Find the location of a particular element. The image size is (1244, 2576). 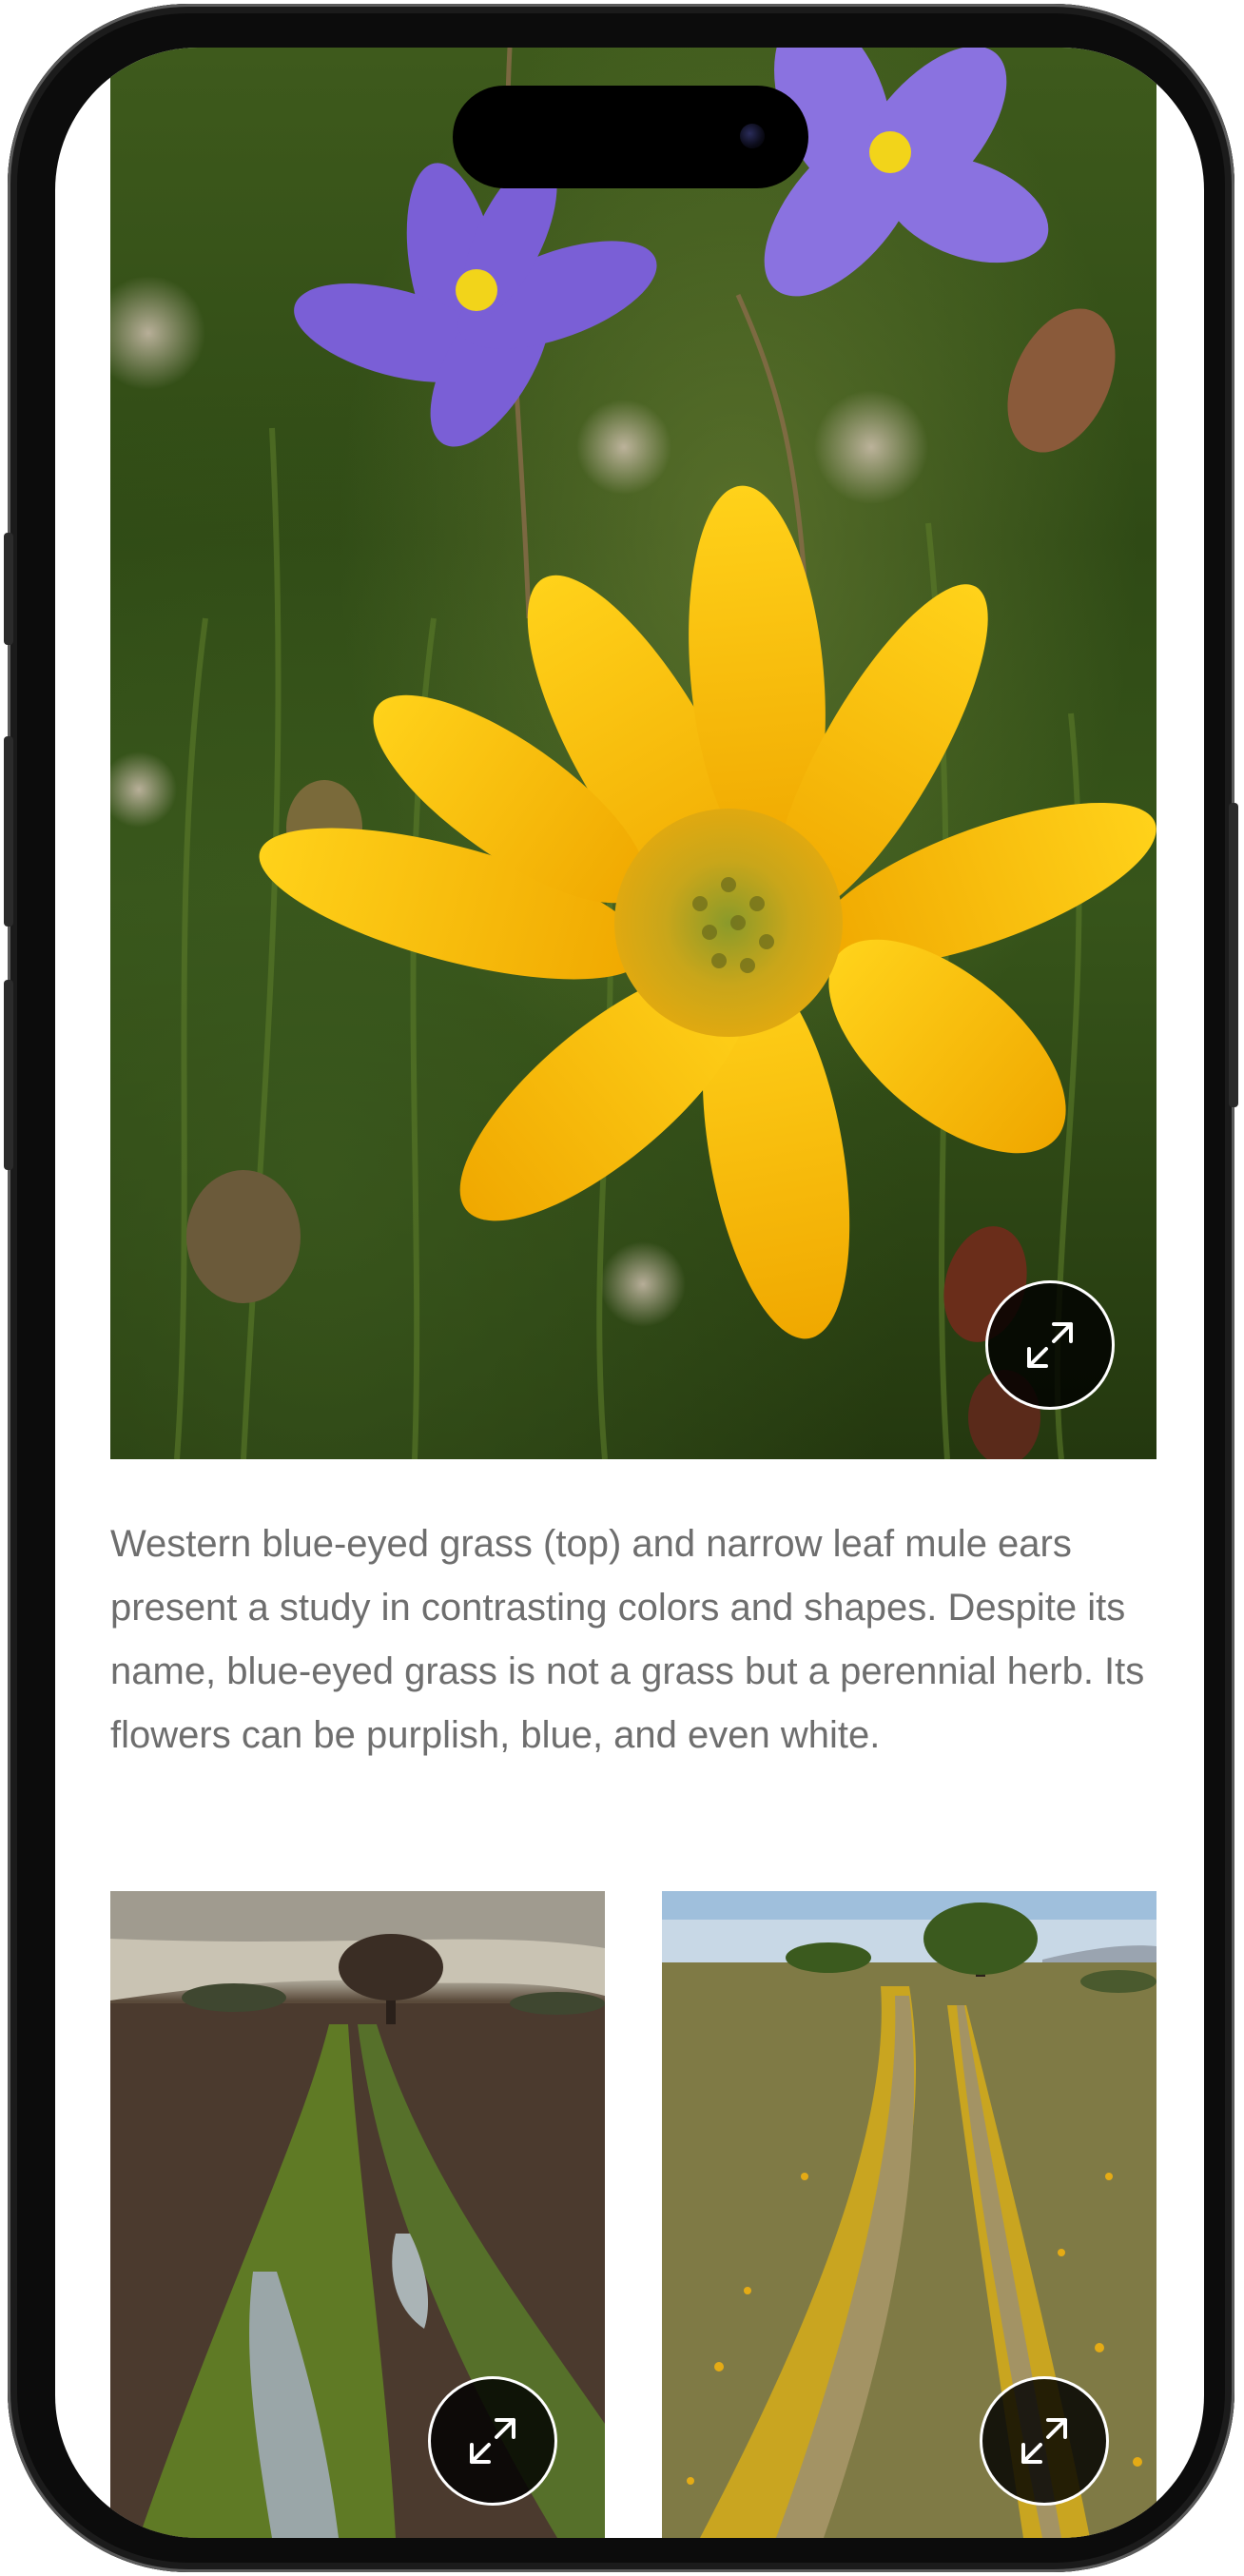

gallery-photo-wildflower-road is located at coordinates (909, 2214).